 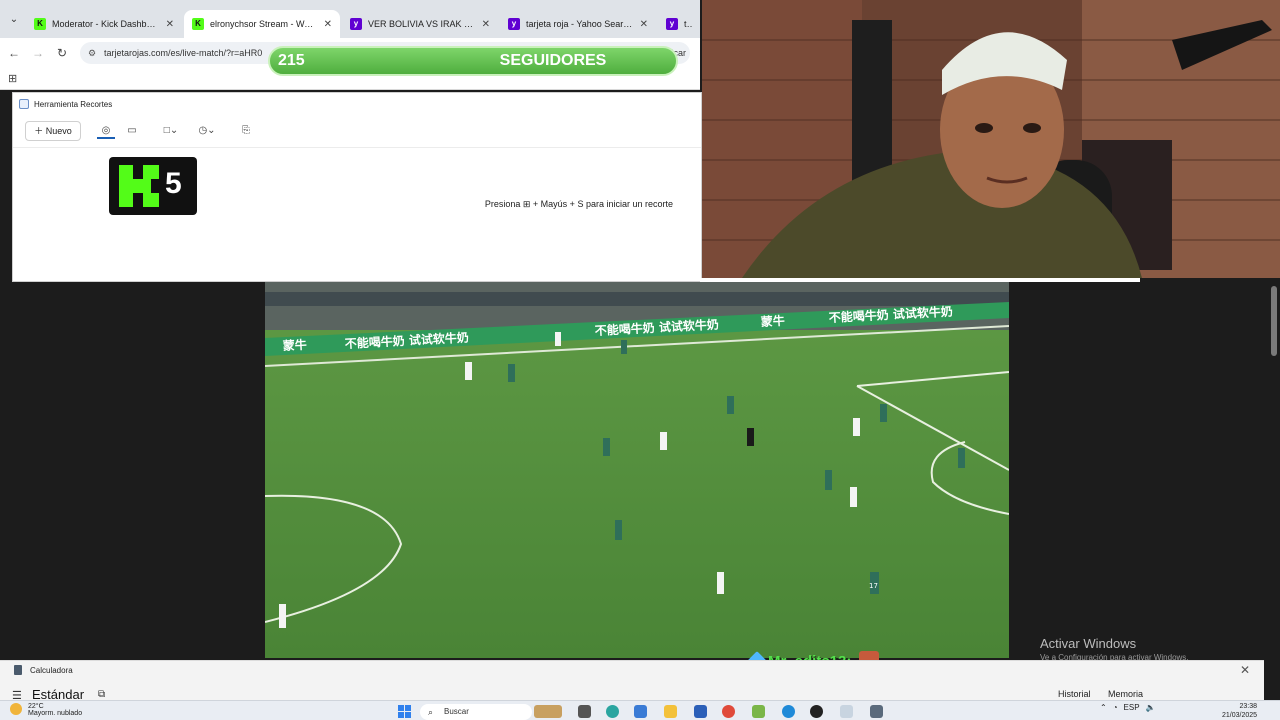 I want to click on store-icon, so click(x=700, y=711).